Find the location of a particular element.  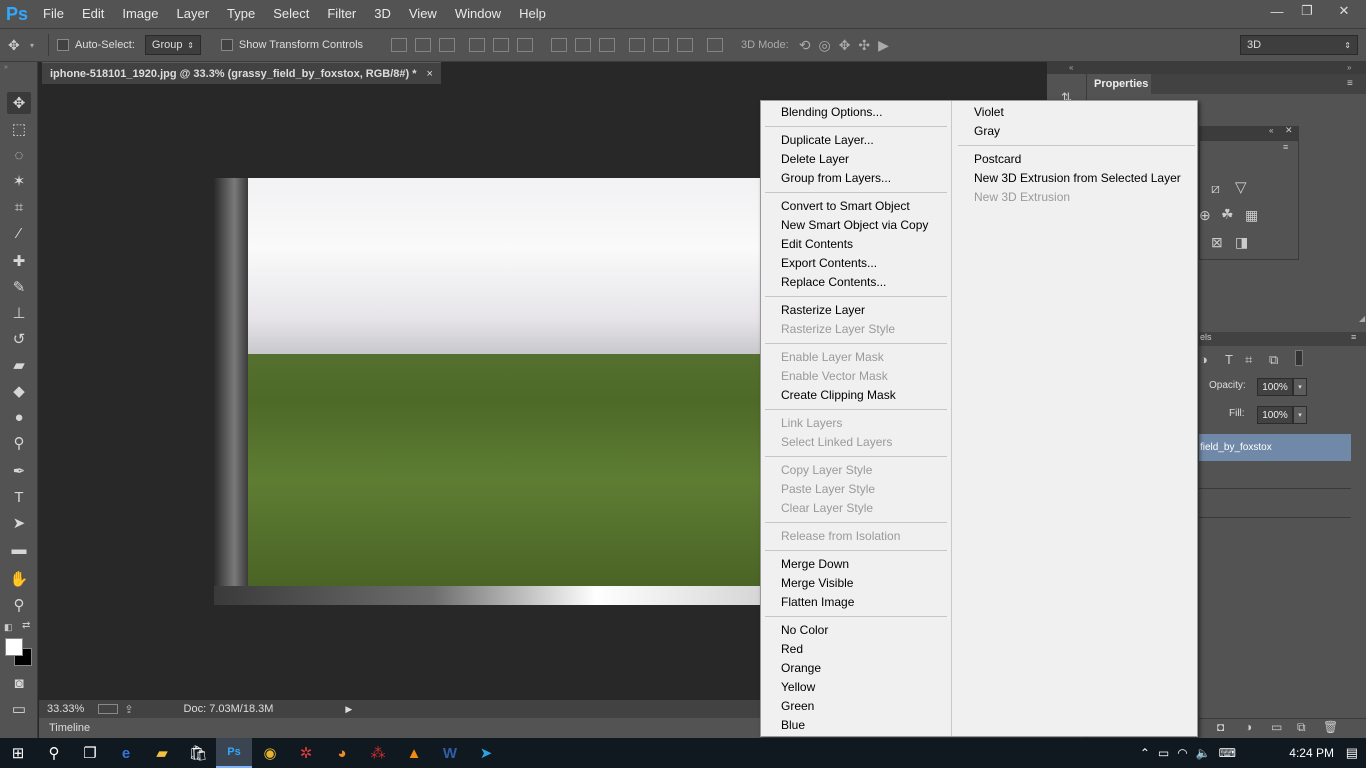

healing-brush-tool-icon: ✚ is located at coordinates (19, 261).